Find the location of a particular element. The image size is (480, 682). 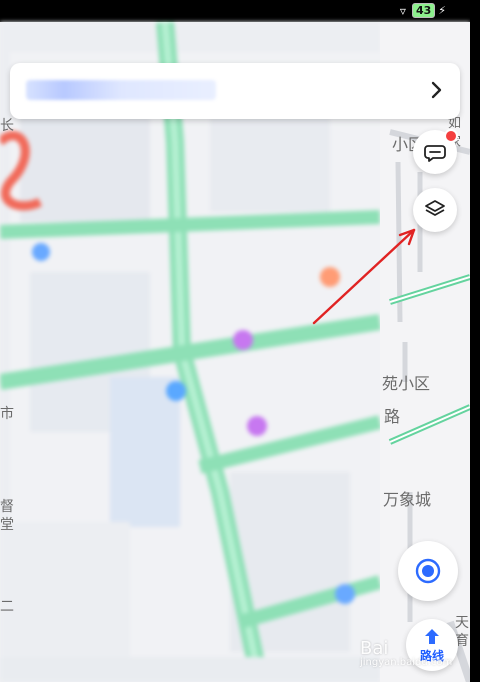

watermark-brand: Bai is located at coordinates (374, 648).